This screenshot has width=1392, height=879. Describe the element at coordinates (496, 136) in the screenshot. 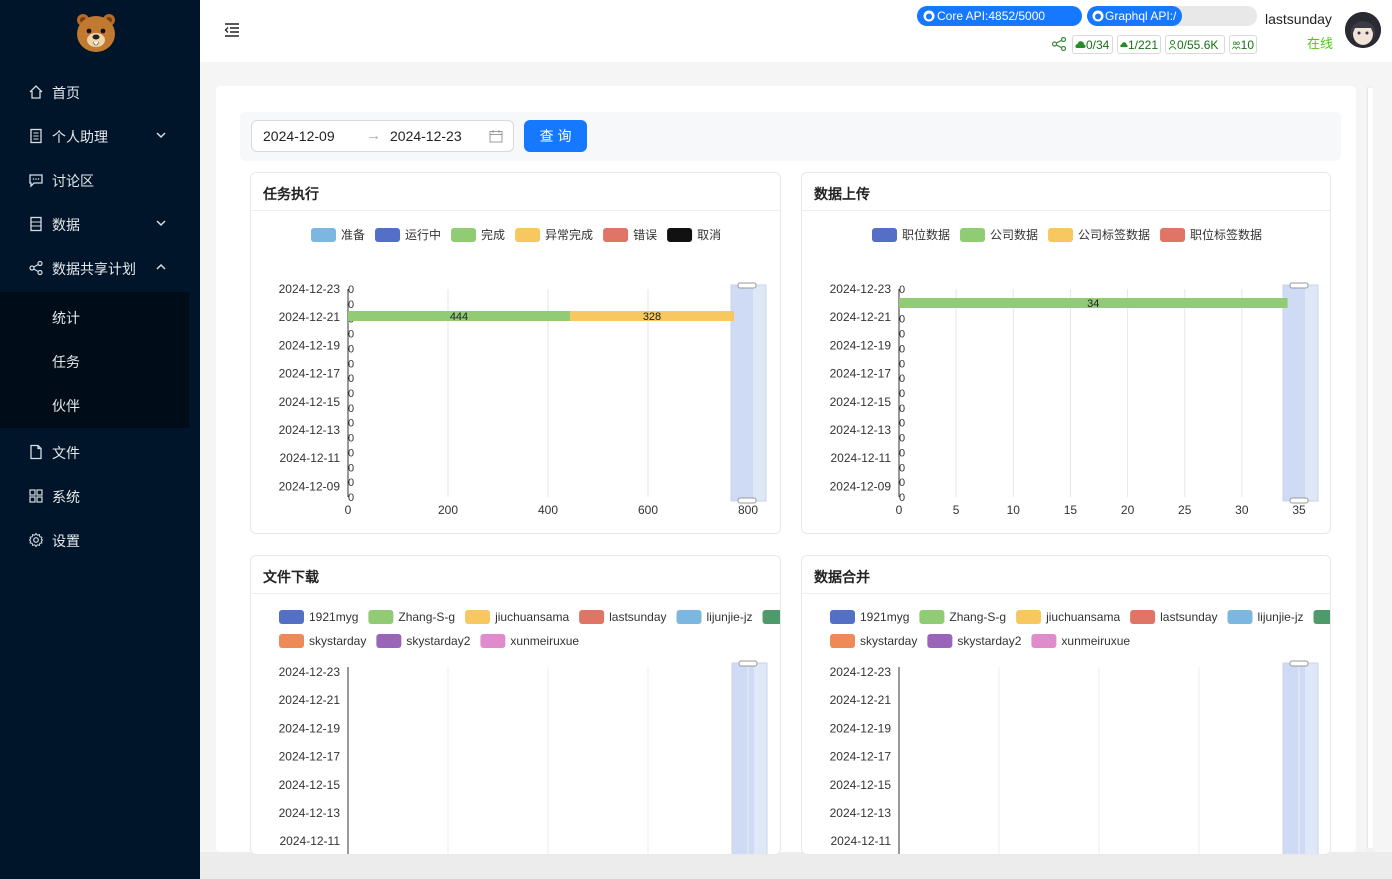

I see `calendar-icon` at that location.